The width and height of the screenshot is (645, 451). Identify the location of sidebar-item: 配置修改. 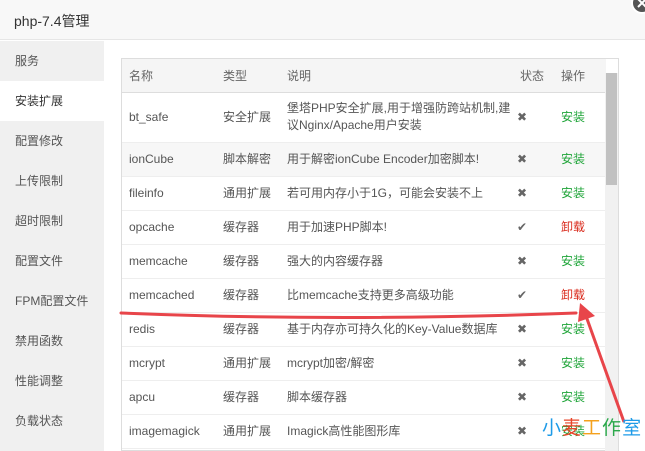
(52, 141).